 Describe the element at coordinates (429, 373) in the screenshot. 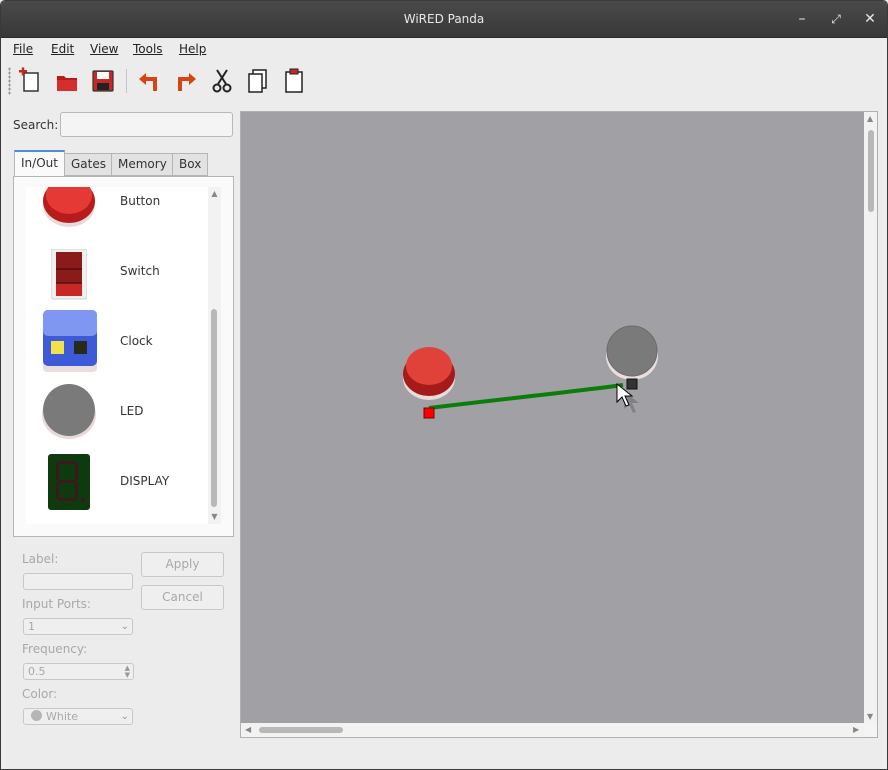

I see `canvas-button` at that location.